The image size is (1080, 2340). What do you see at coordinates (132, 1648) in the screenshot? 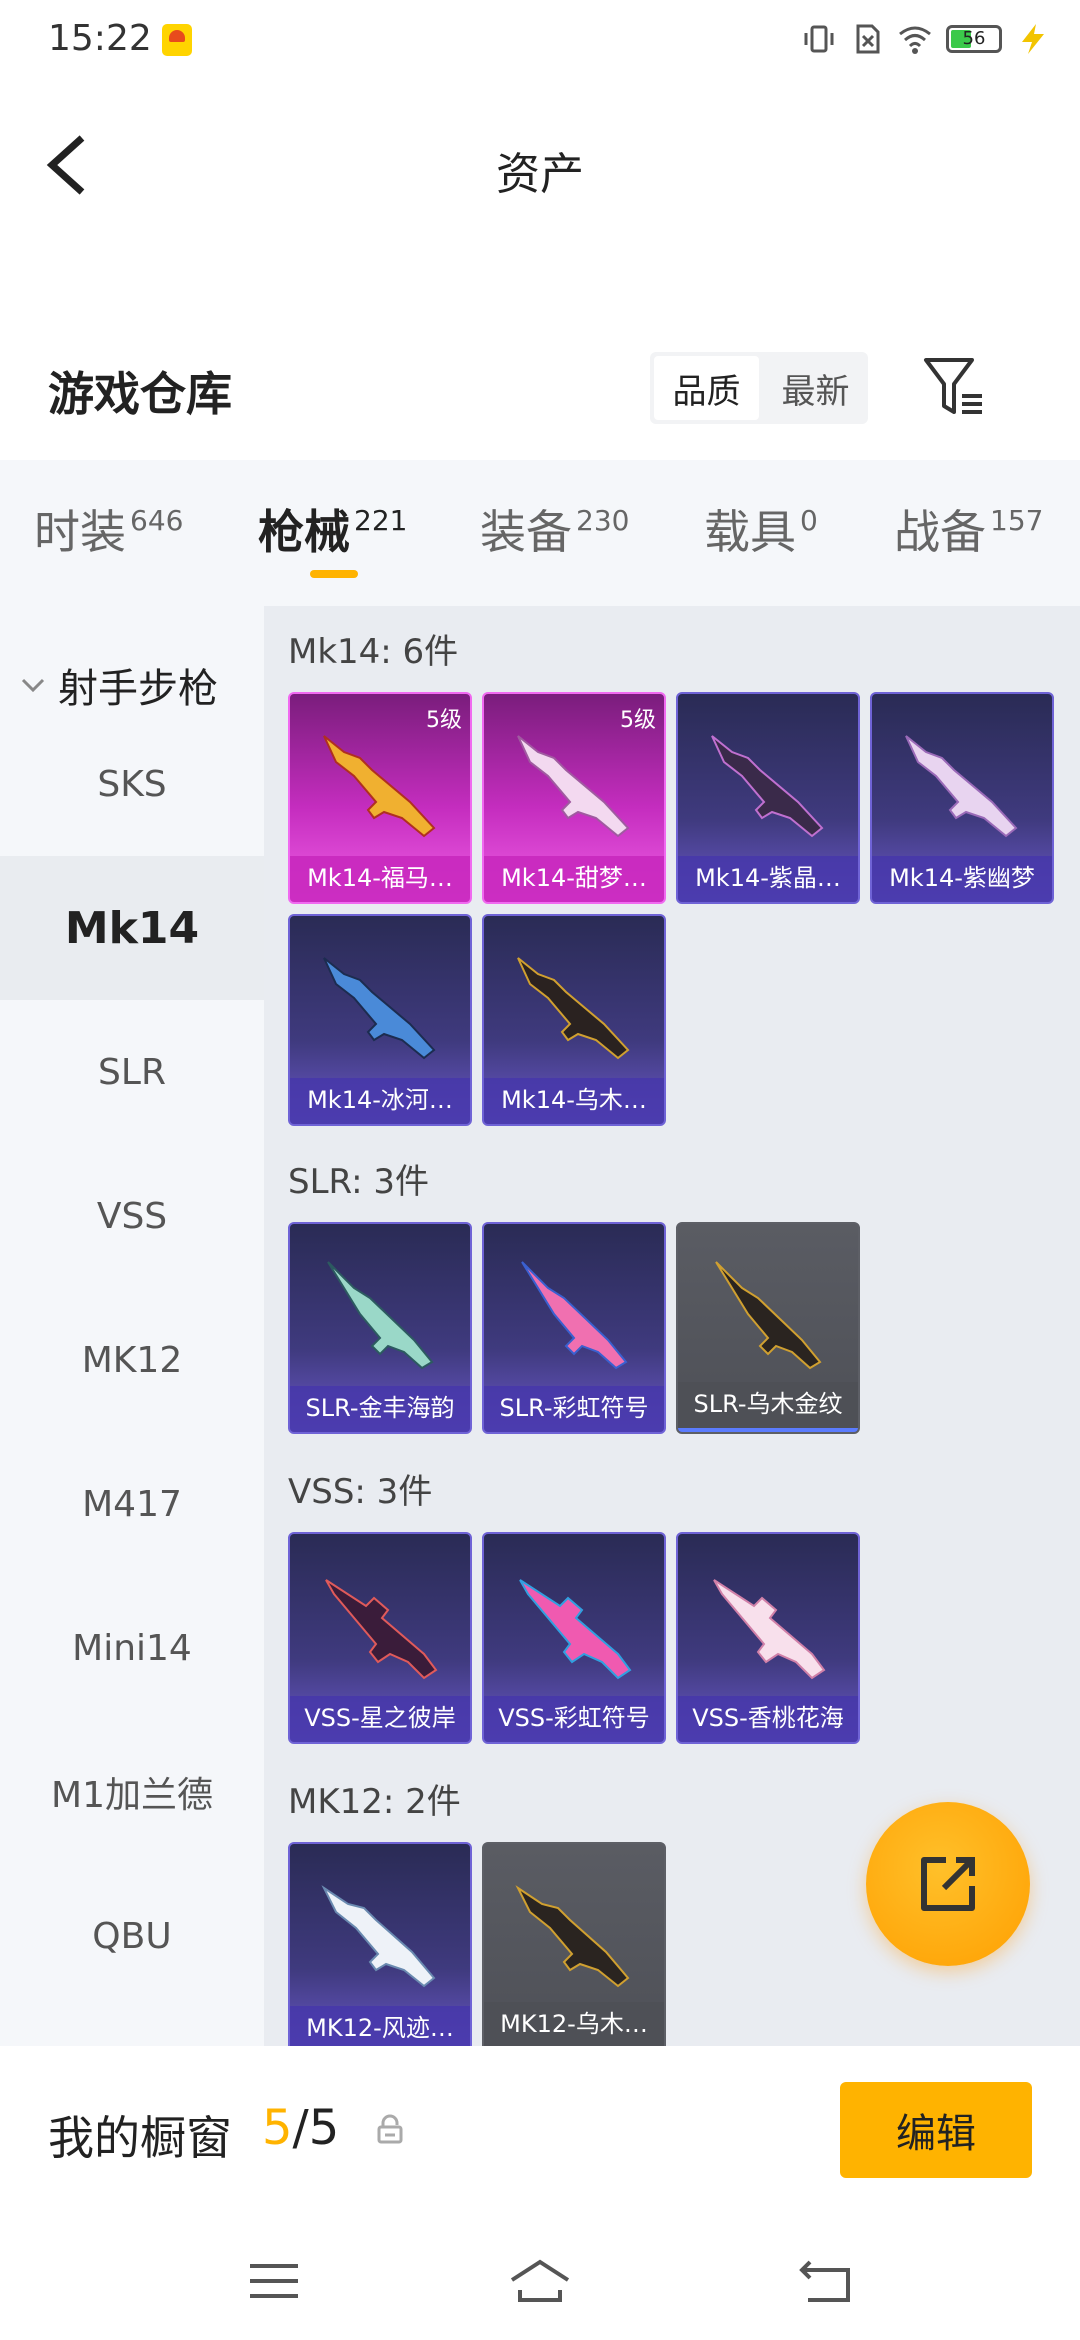
I see `sidebar-item-mini14: Mini14` at bounding box center [132, 1648].